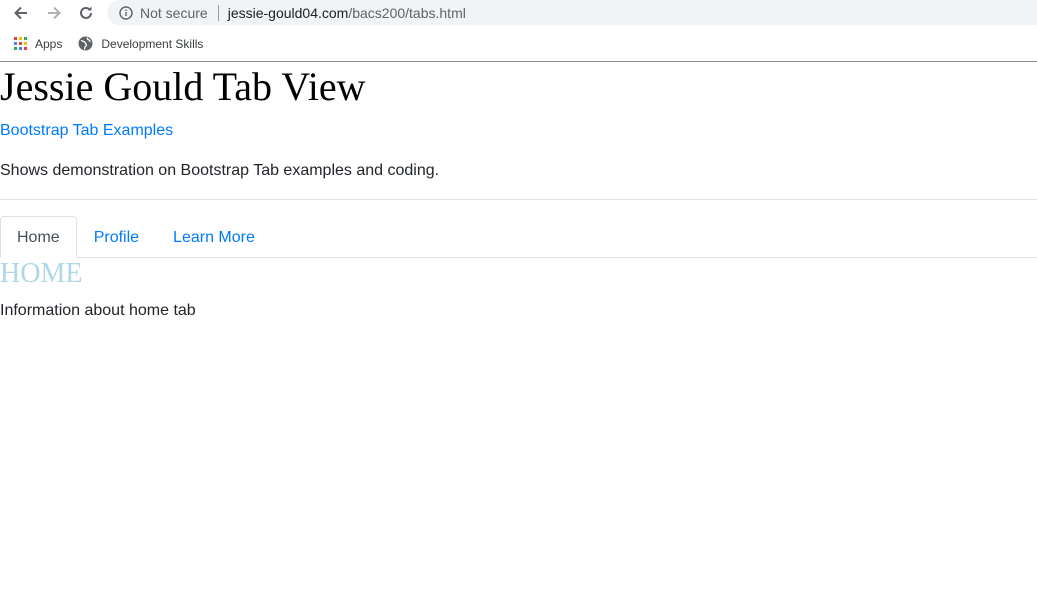 The image size is (1037, 605). Describe the element at coordinates (218, 12) in the screenshot. I see `omnibox-divider` at that location.